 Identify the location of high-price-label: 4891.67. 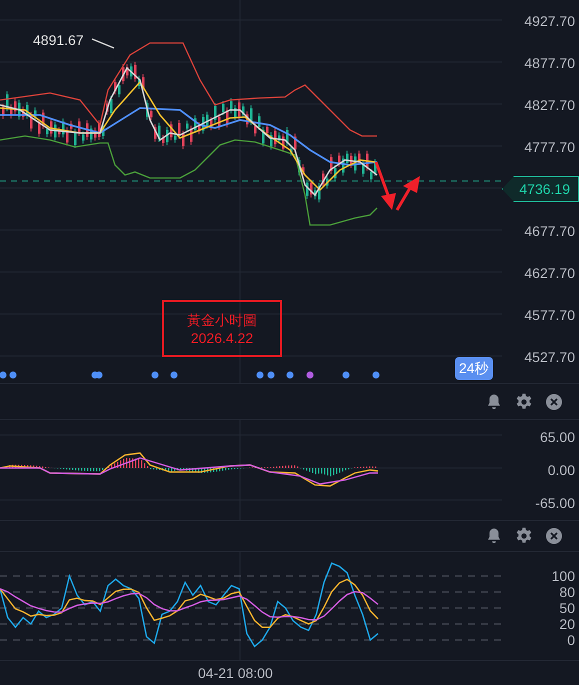
(58, 40).